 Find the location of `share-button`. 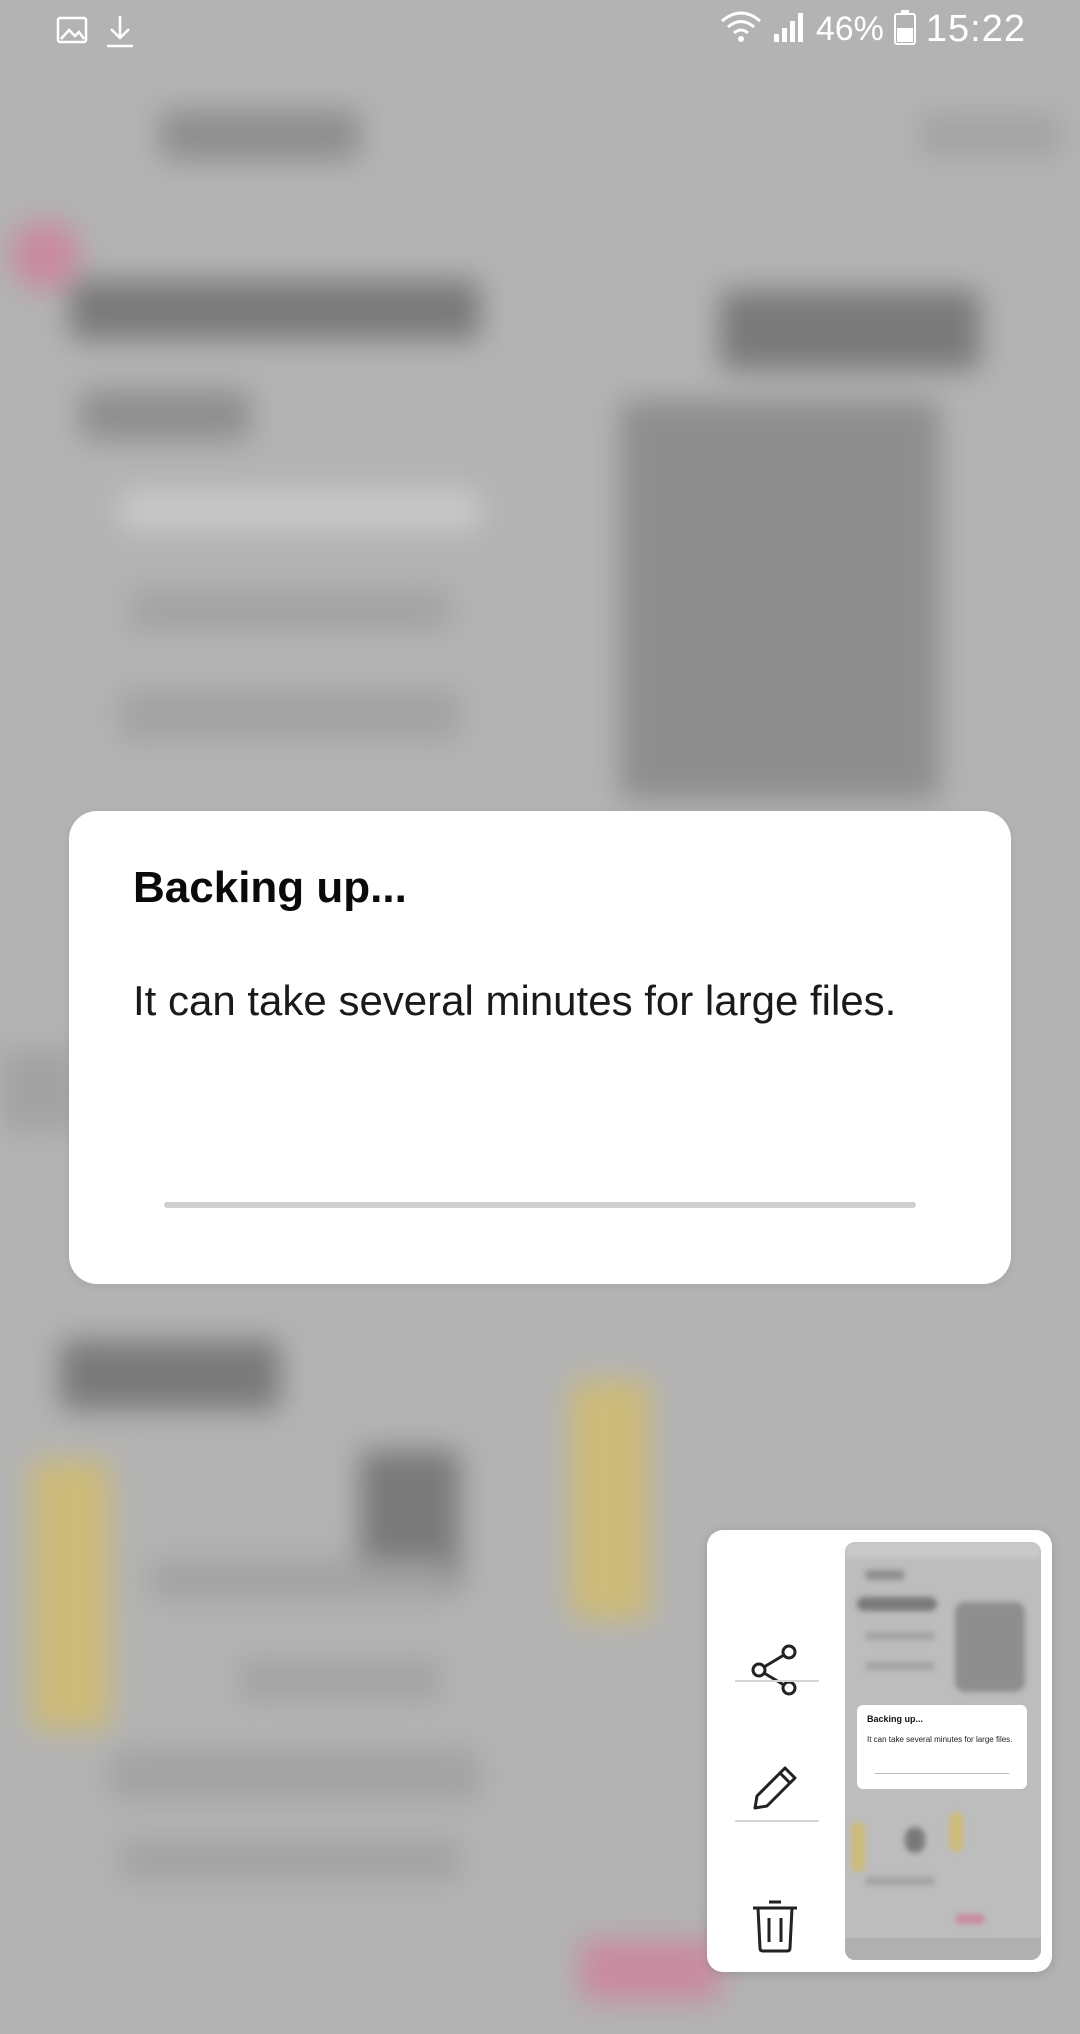

share-button is located at coordinates (775, 1672).